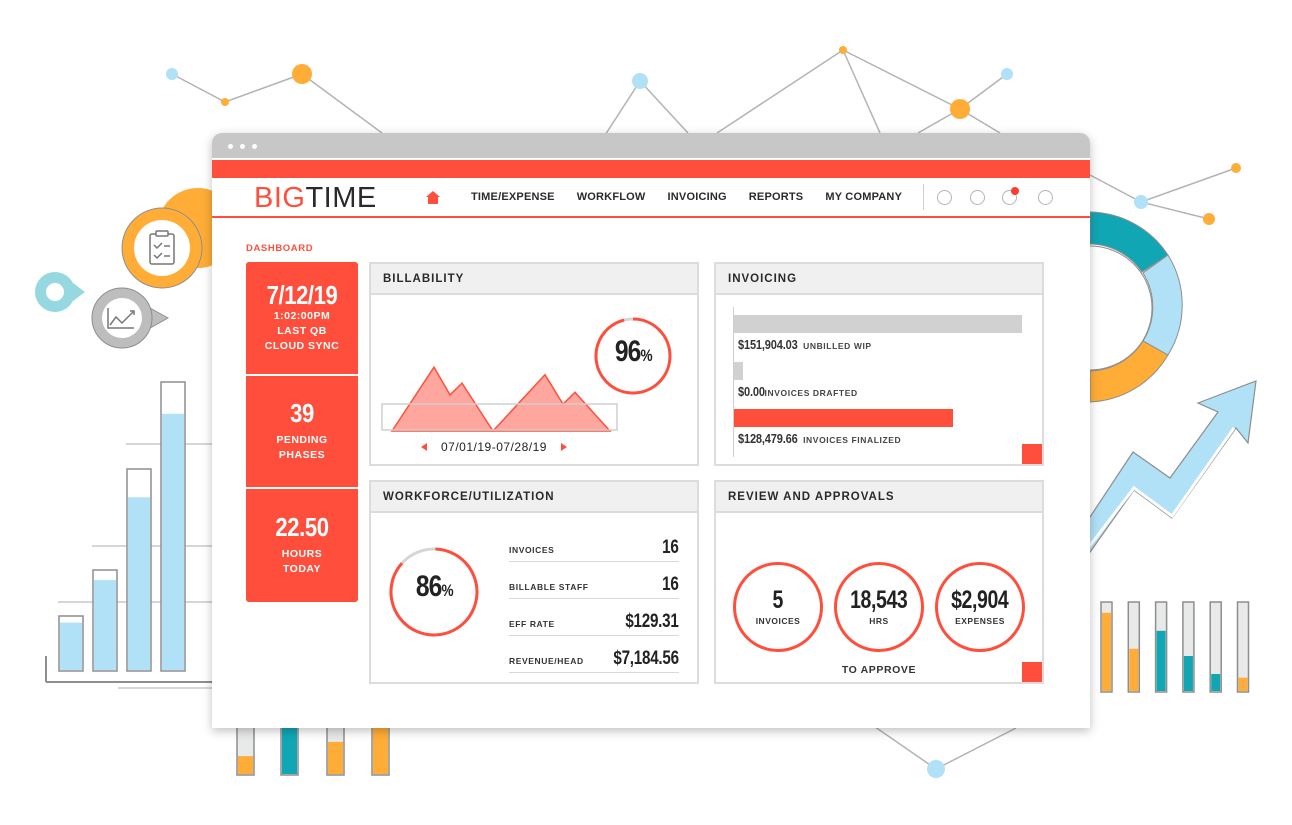  Describe the element at coordinates (594, 624) in the screenshot. I see `stat-eff-rate: EFF RATE $129.31` at that location.